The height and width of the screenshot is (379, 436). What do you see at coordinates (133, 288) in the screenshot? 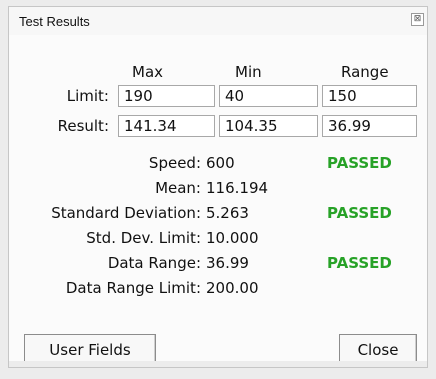
I see `data-range-limit-label: Data Range Limit:` at bounding box center [133, 288].